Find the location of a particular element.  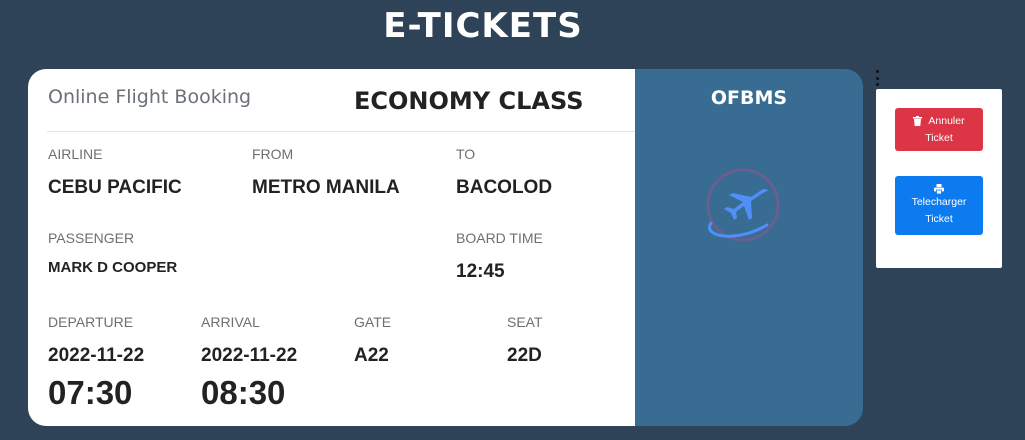

cancel-ticket-button: Annuler Ticket is located at coordinates (939, 129).